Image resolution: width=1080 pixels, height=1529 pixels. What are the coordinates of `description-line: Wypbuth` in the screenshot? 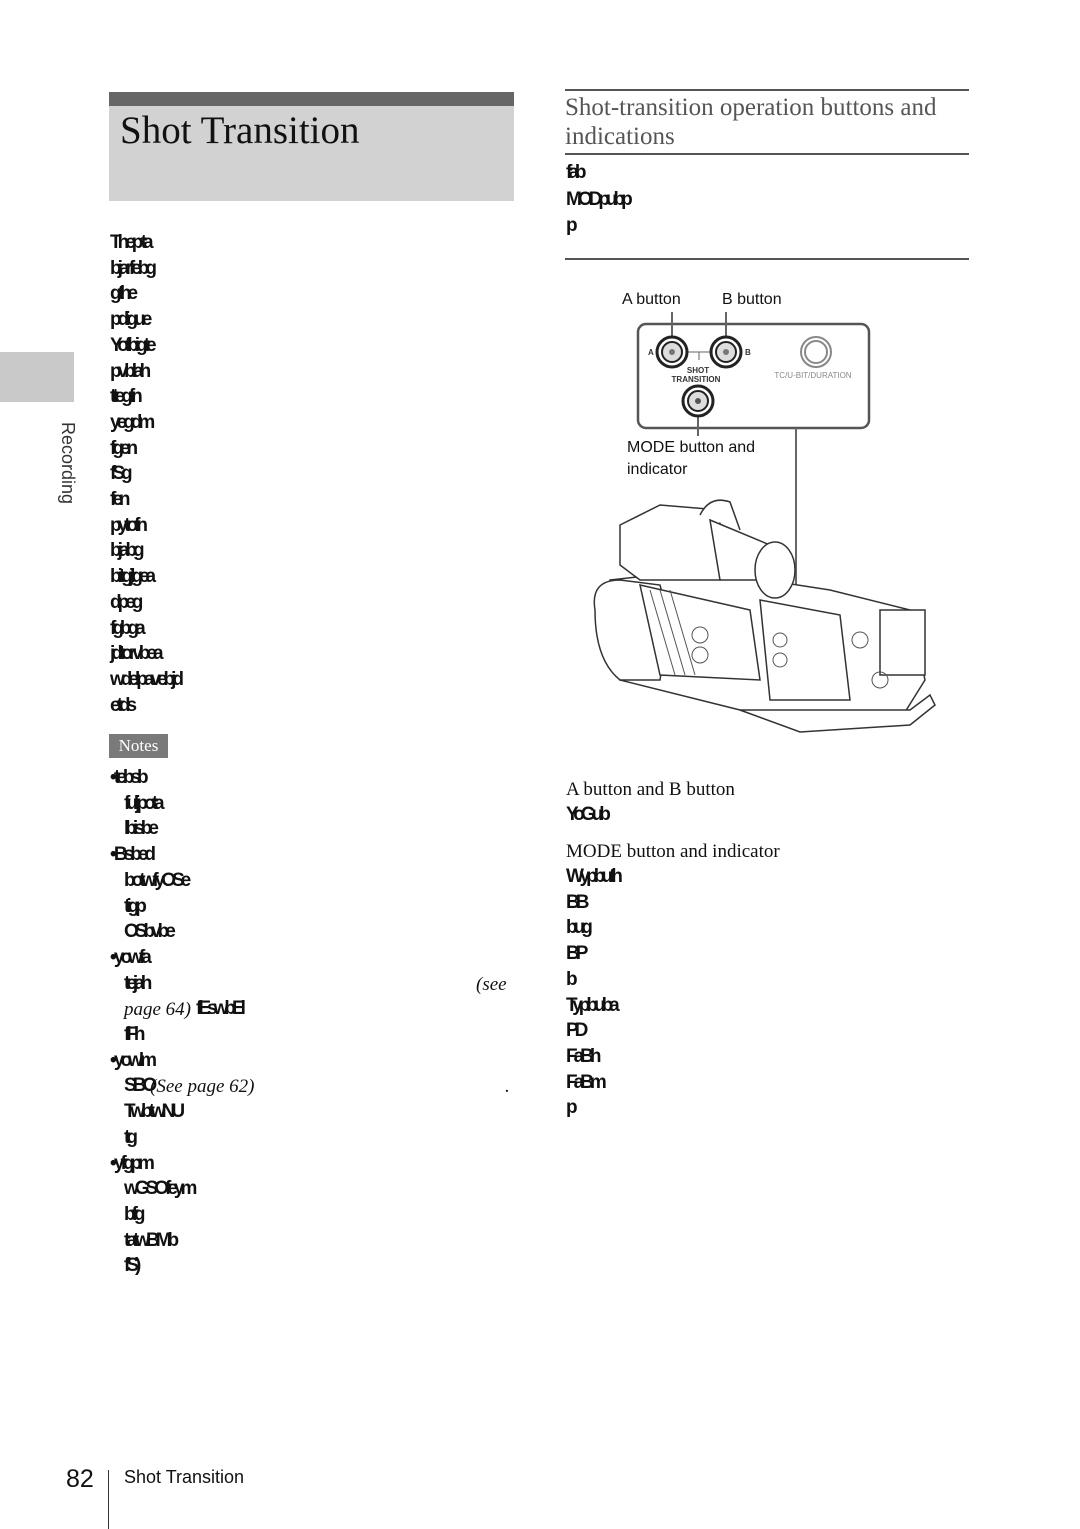 It's located at (594, 876).